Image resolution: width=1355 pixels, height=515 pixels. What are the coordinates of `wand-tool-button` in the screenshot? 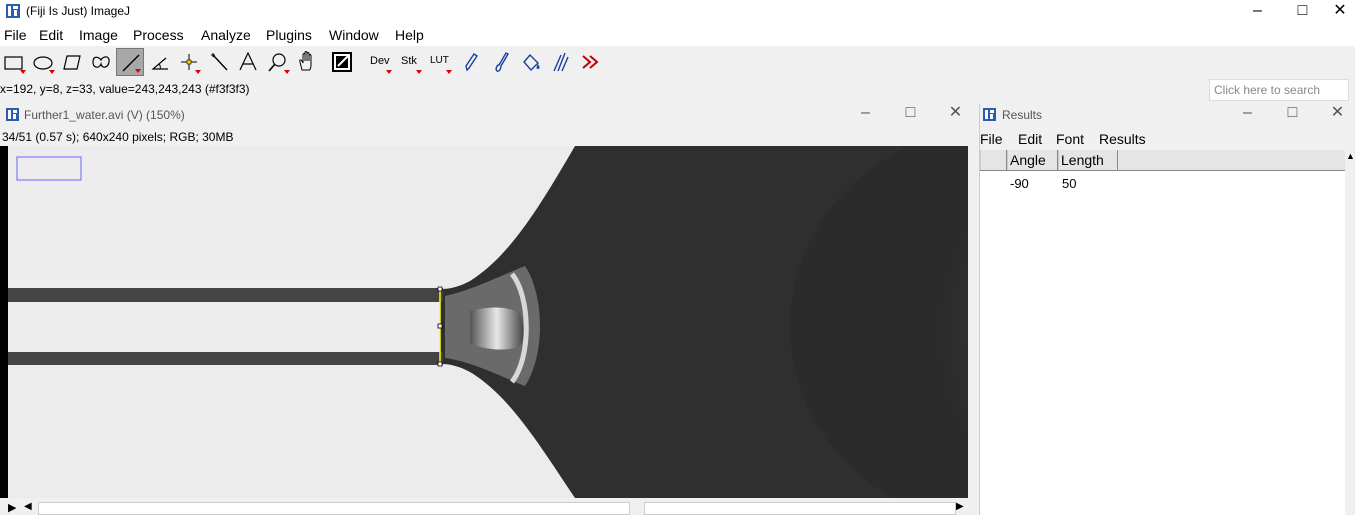 It's located at (219, 62).